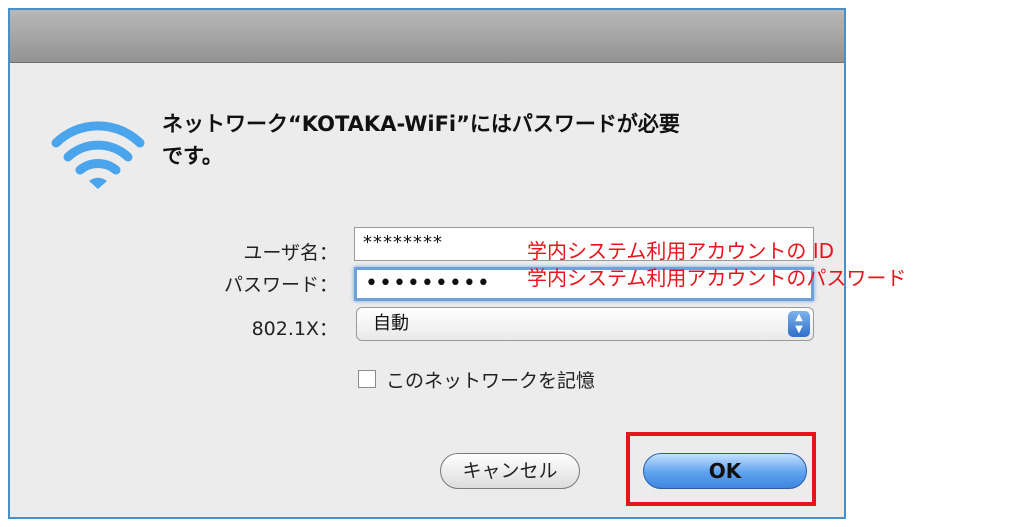  What do you see at coordinates (510, 471) in the screenshot?
I see `cancel-button: キャンセル` at bounding box center [510, 471].